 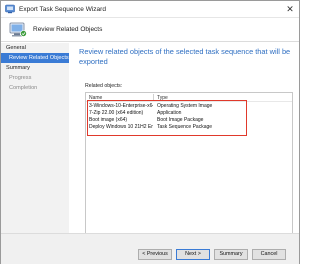 I want to click on wizard-app-icon, so click(x=10, y=9).